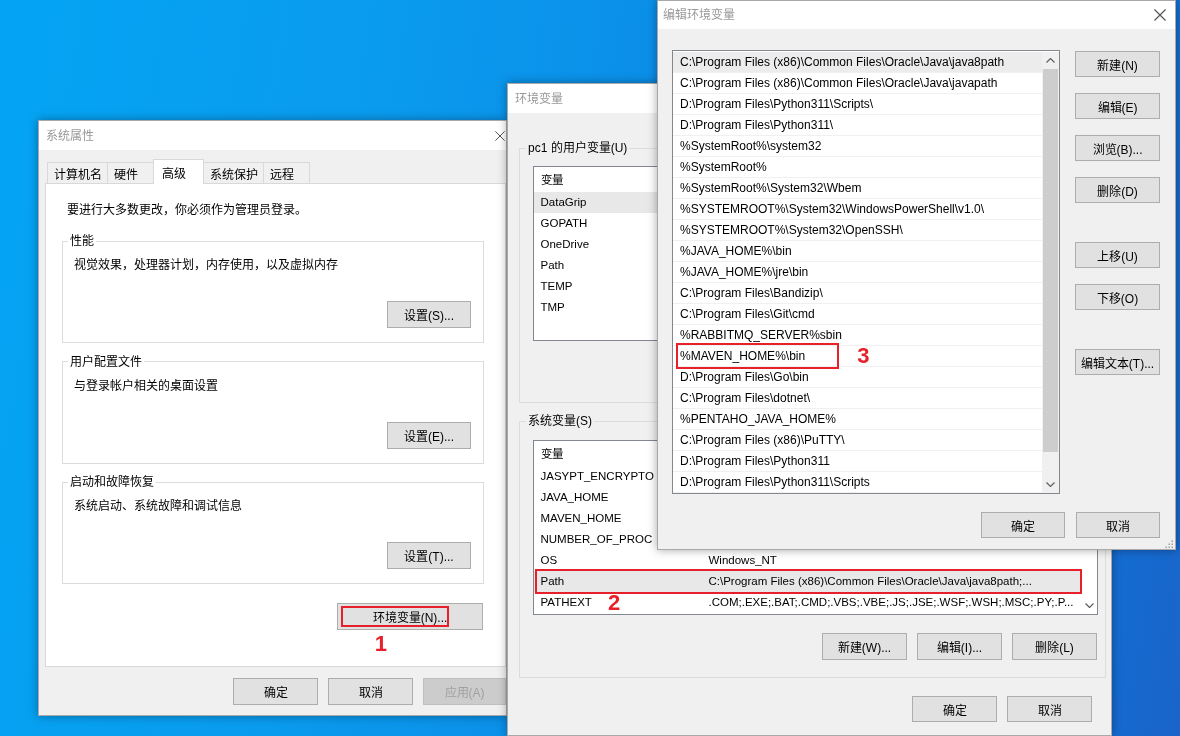  Describe the element at coordinates (596, 265) in the screenshot. I see `list-row: Path` at that location.